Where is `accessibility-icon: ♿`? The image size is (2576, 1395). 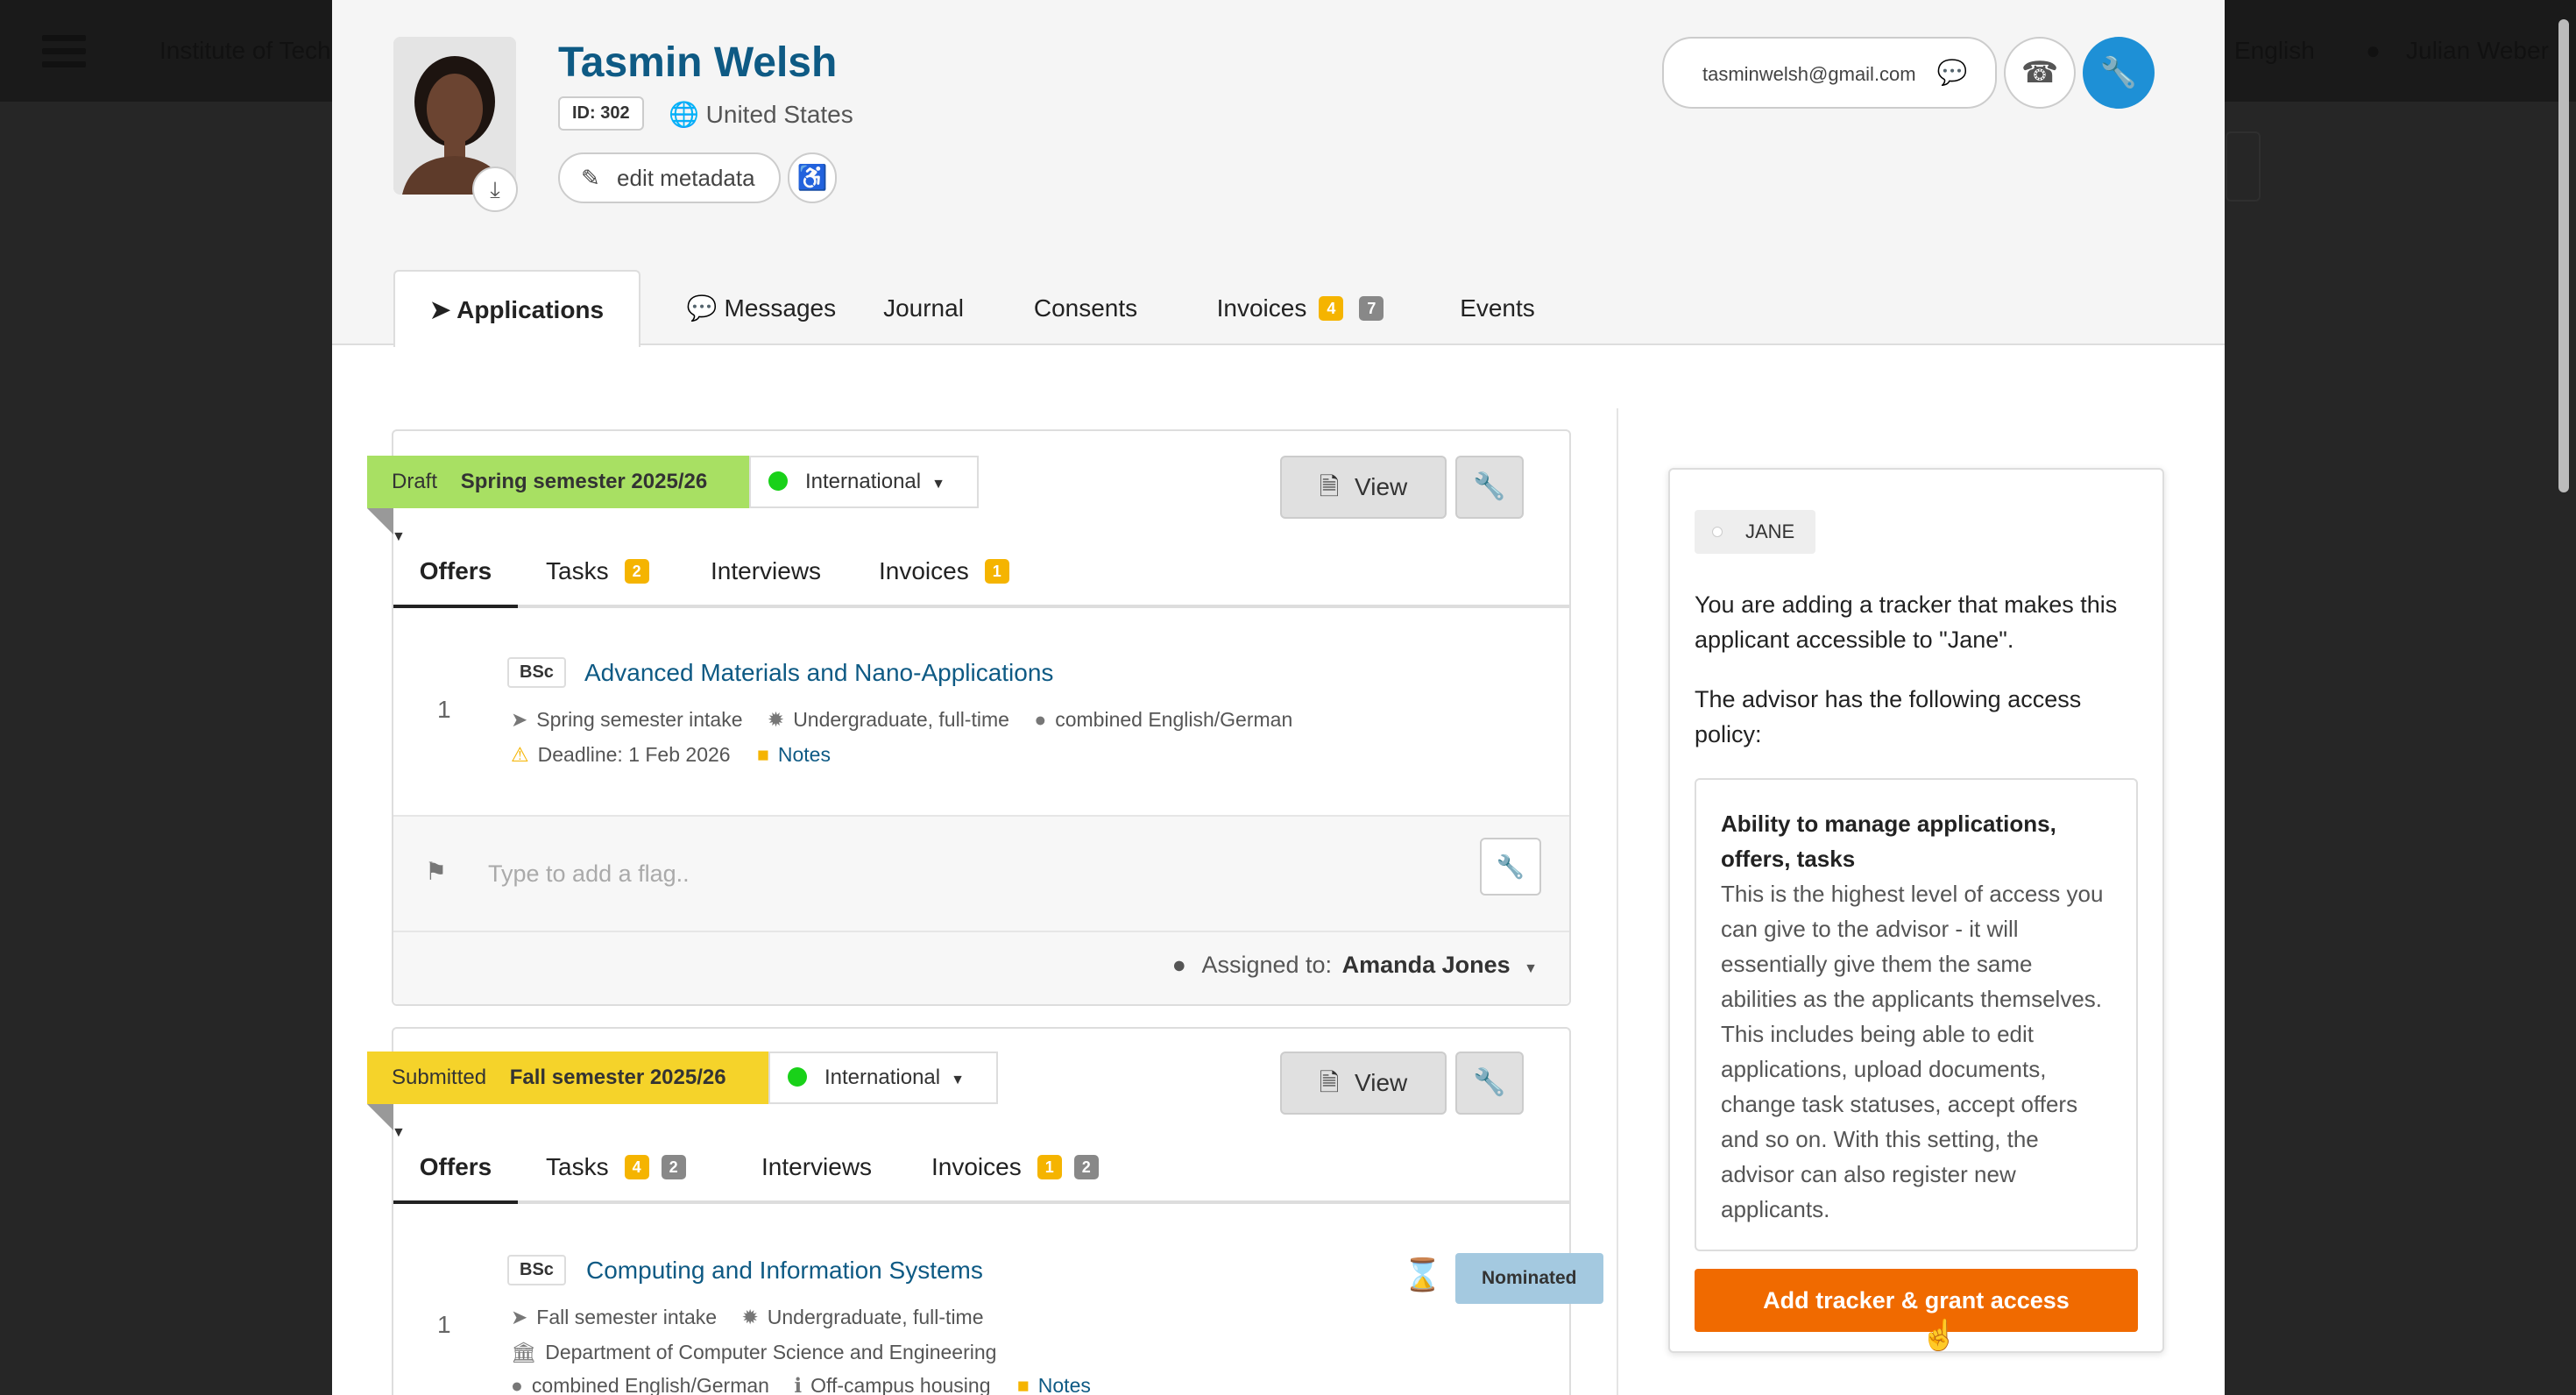 accessibility-icon: ♿ is located at coordinates (812, 177).